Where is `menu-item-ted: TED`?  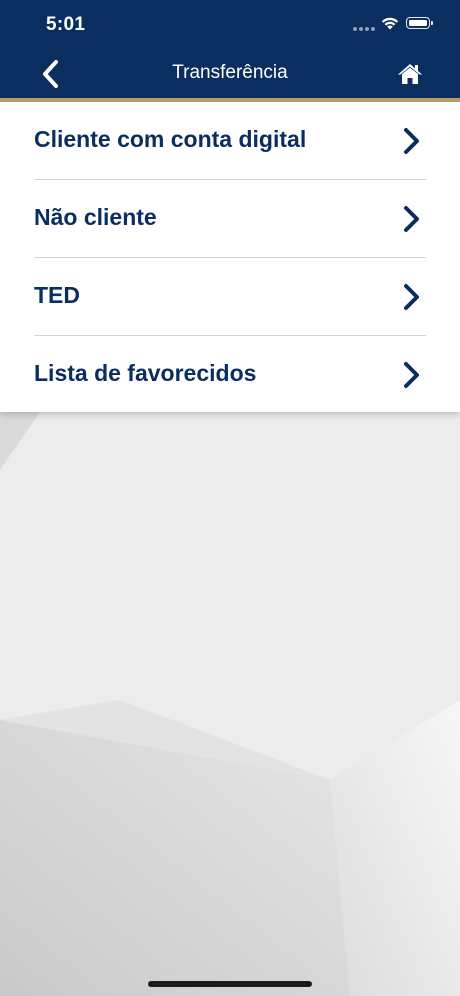 menu-item-ted: TED is located at coordinates (230, 297).